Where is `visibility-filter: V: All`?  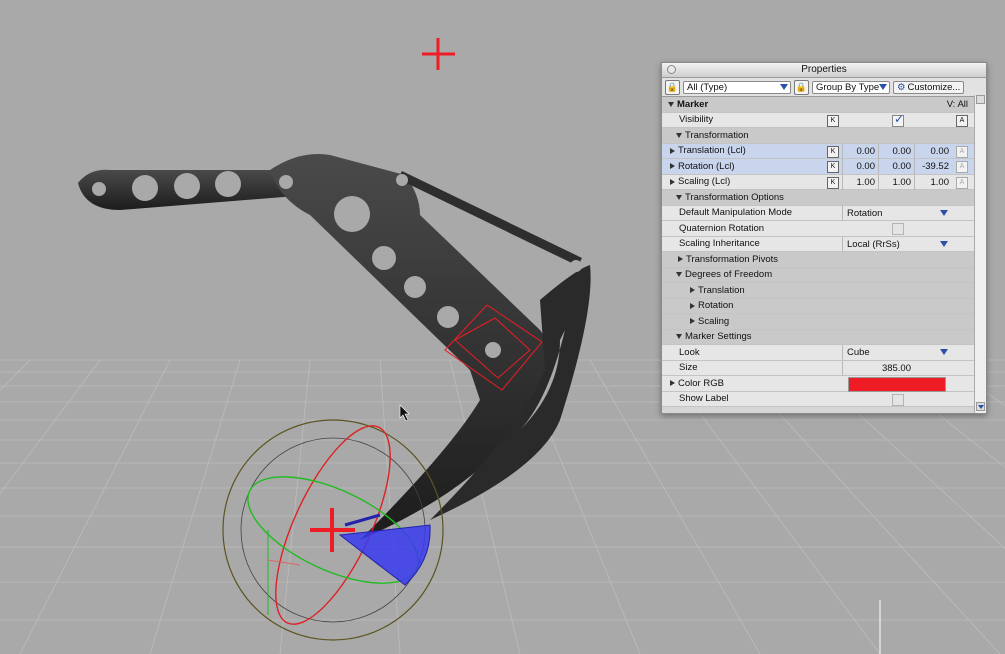
visibility-filter: V: All is located at coordinates (957, 104).